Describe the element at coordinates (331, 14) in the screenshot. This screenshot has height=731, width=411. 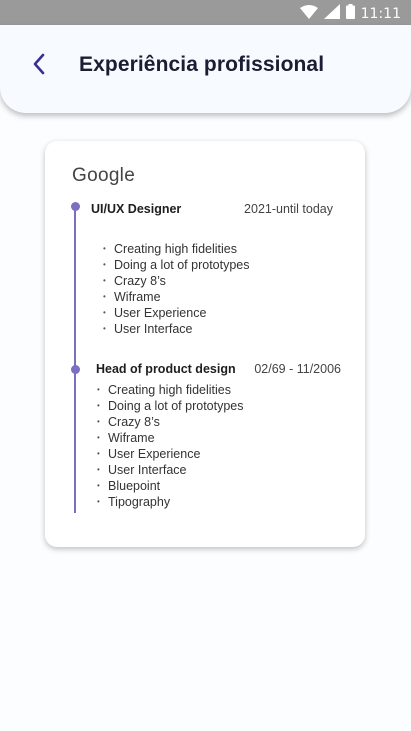
I see `signal-icon` at that location.